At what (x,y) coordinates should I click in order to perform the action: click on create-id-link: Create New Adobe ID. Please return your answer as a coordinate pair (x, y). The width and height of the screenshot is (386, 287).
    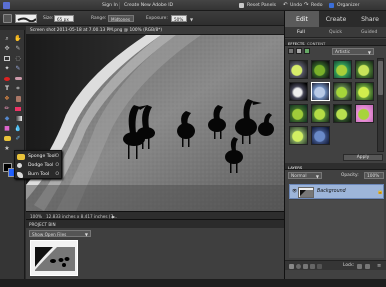
    Looking at the image, I should click on (148, 5).